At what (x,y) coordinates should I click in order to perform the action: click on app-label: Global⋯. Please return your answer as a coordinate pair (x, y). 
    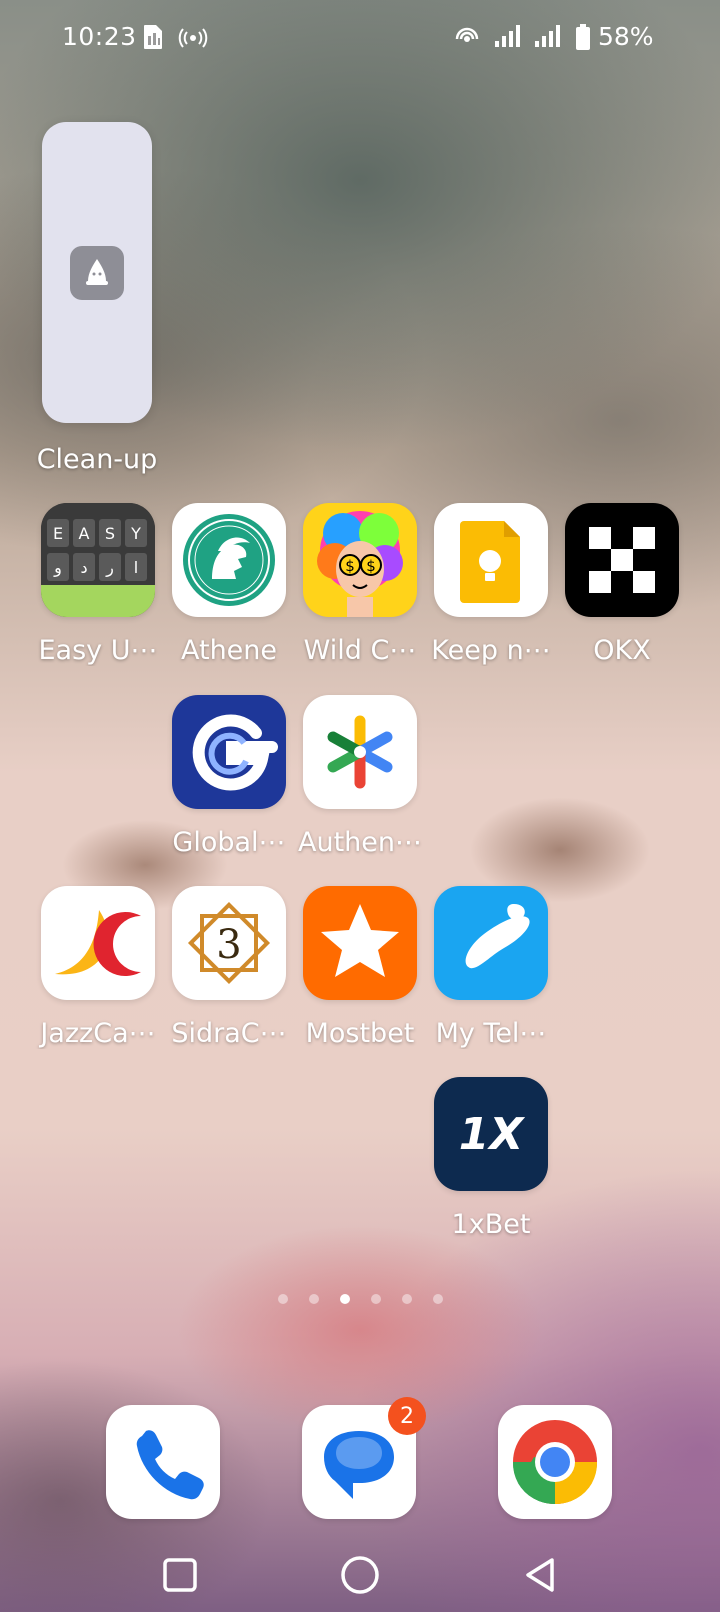
    Looking at the image, I should click on (229, 842).